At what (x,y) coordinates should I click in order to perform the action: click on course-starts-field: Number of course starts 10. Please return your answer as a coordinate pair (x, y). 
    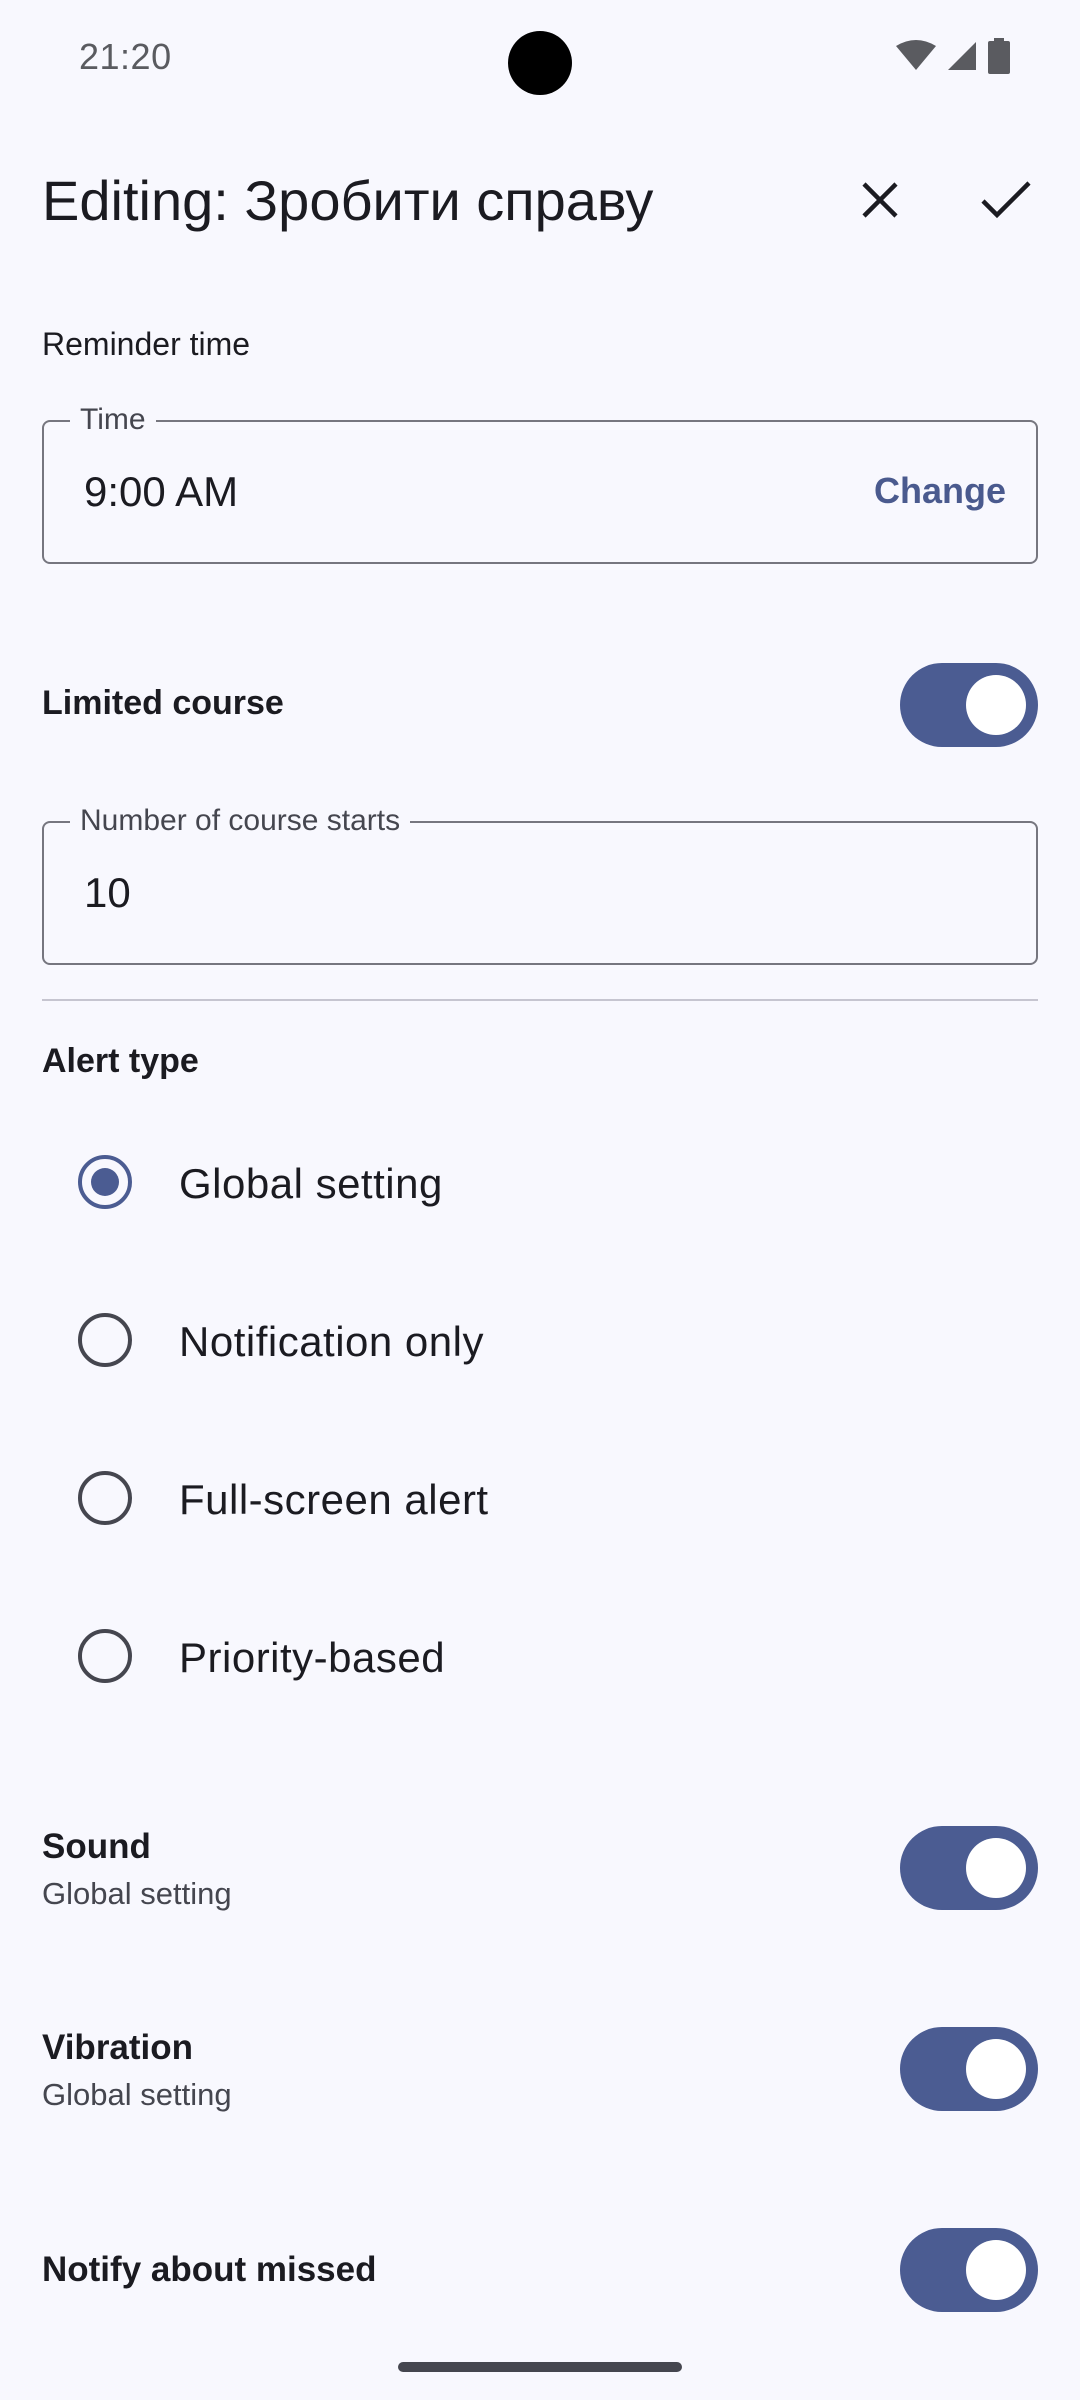
    Looking at the image, I should click on (540, 884).